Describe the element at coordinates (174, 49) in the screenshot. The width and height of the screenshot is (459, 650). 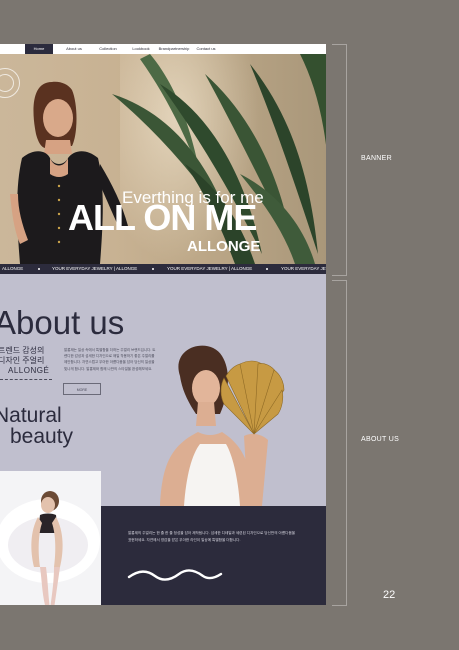
I see `nav-item-brandpartnership: Brandpartnership` at that location.